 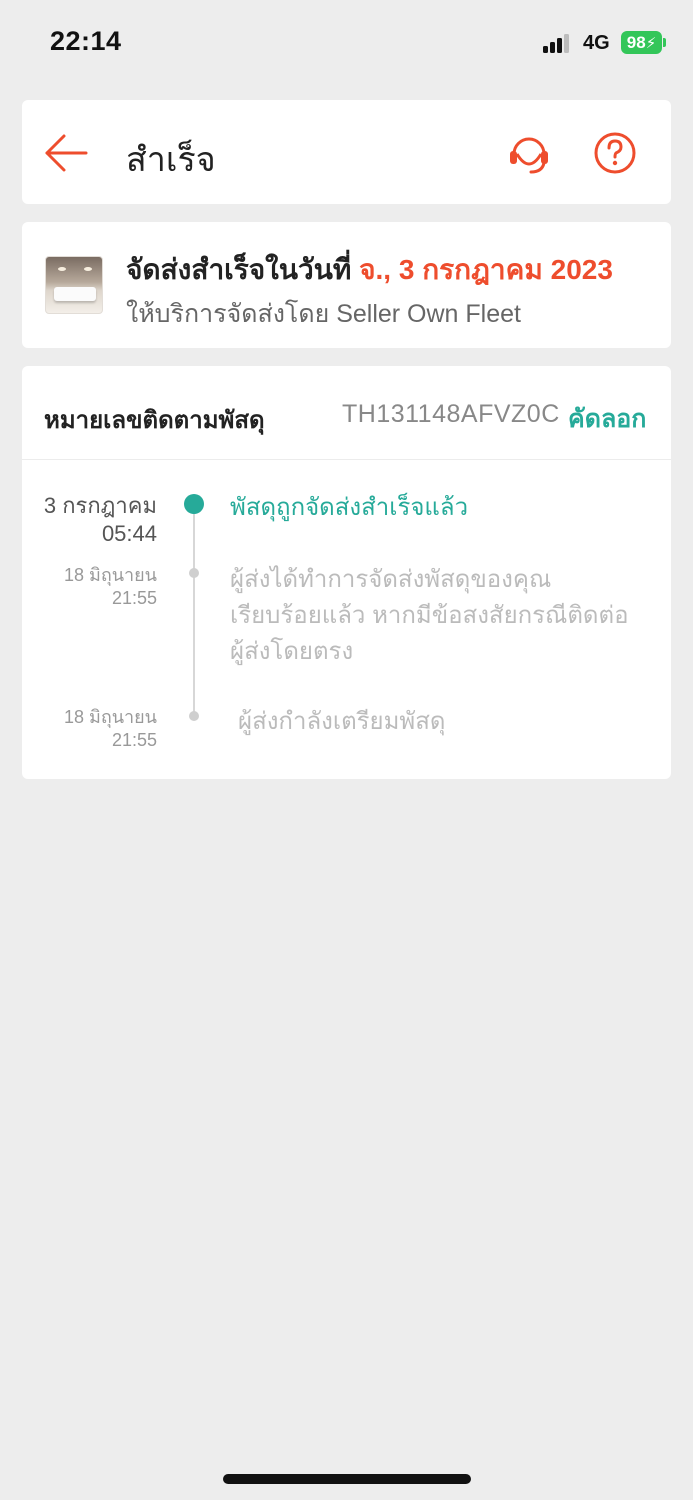 What do you see at coordinates (171, 160) in the screenshot?
I see `page-title: สำเร็จ` at bounding box center [171, 160].